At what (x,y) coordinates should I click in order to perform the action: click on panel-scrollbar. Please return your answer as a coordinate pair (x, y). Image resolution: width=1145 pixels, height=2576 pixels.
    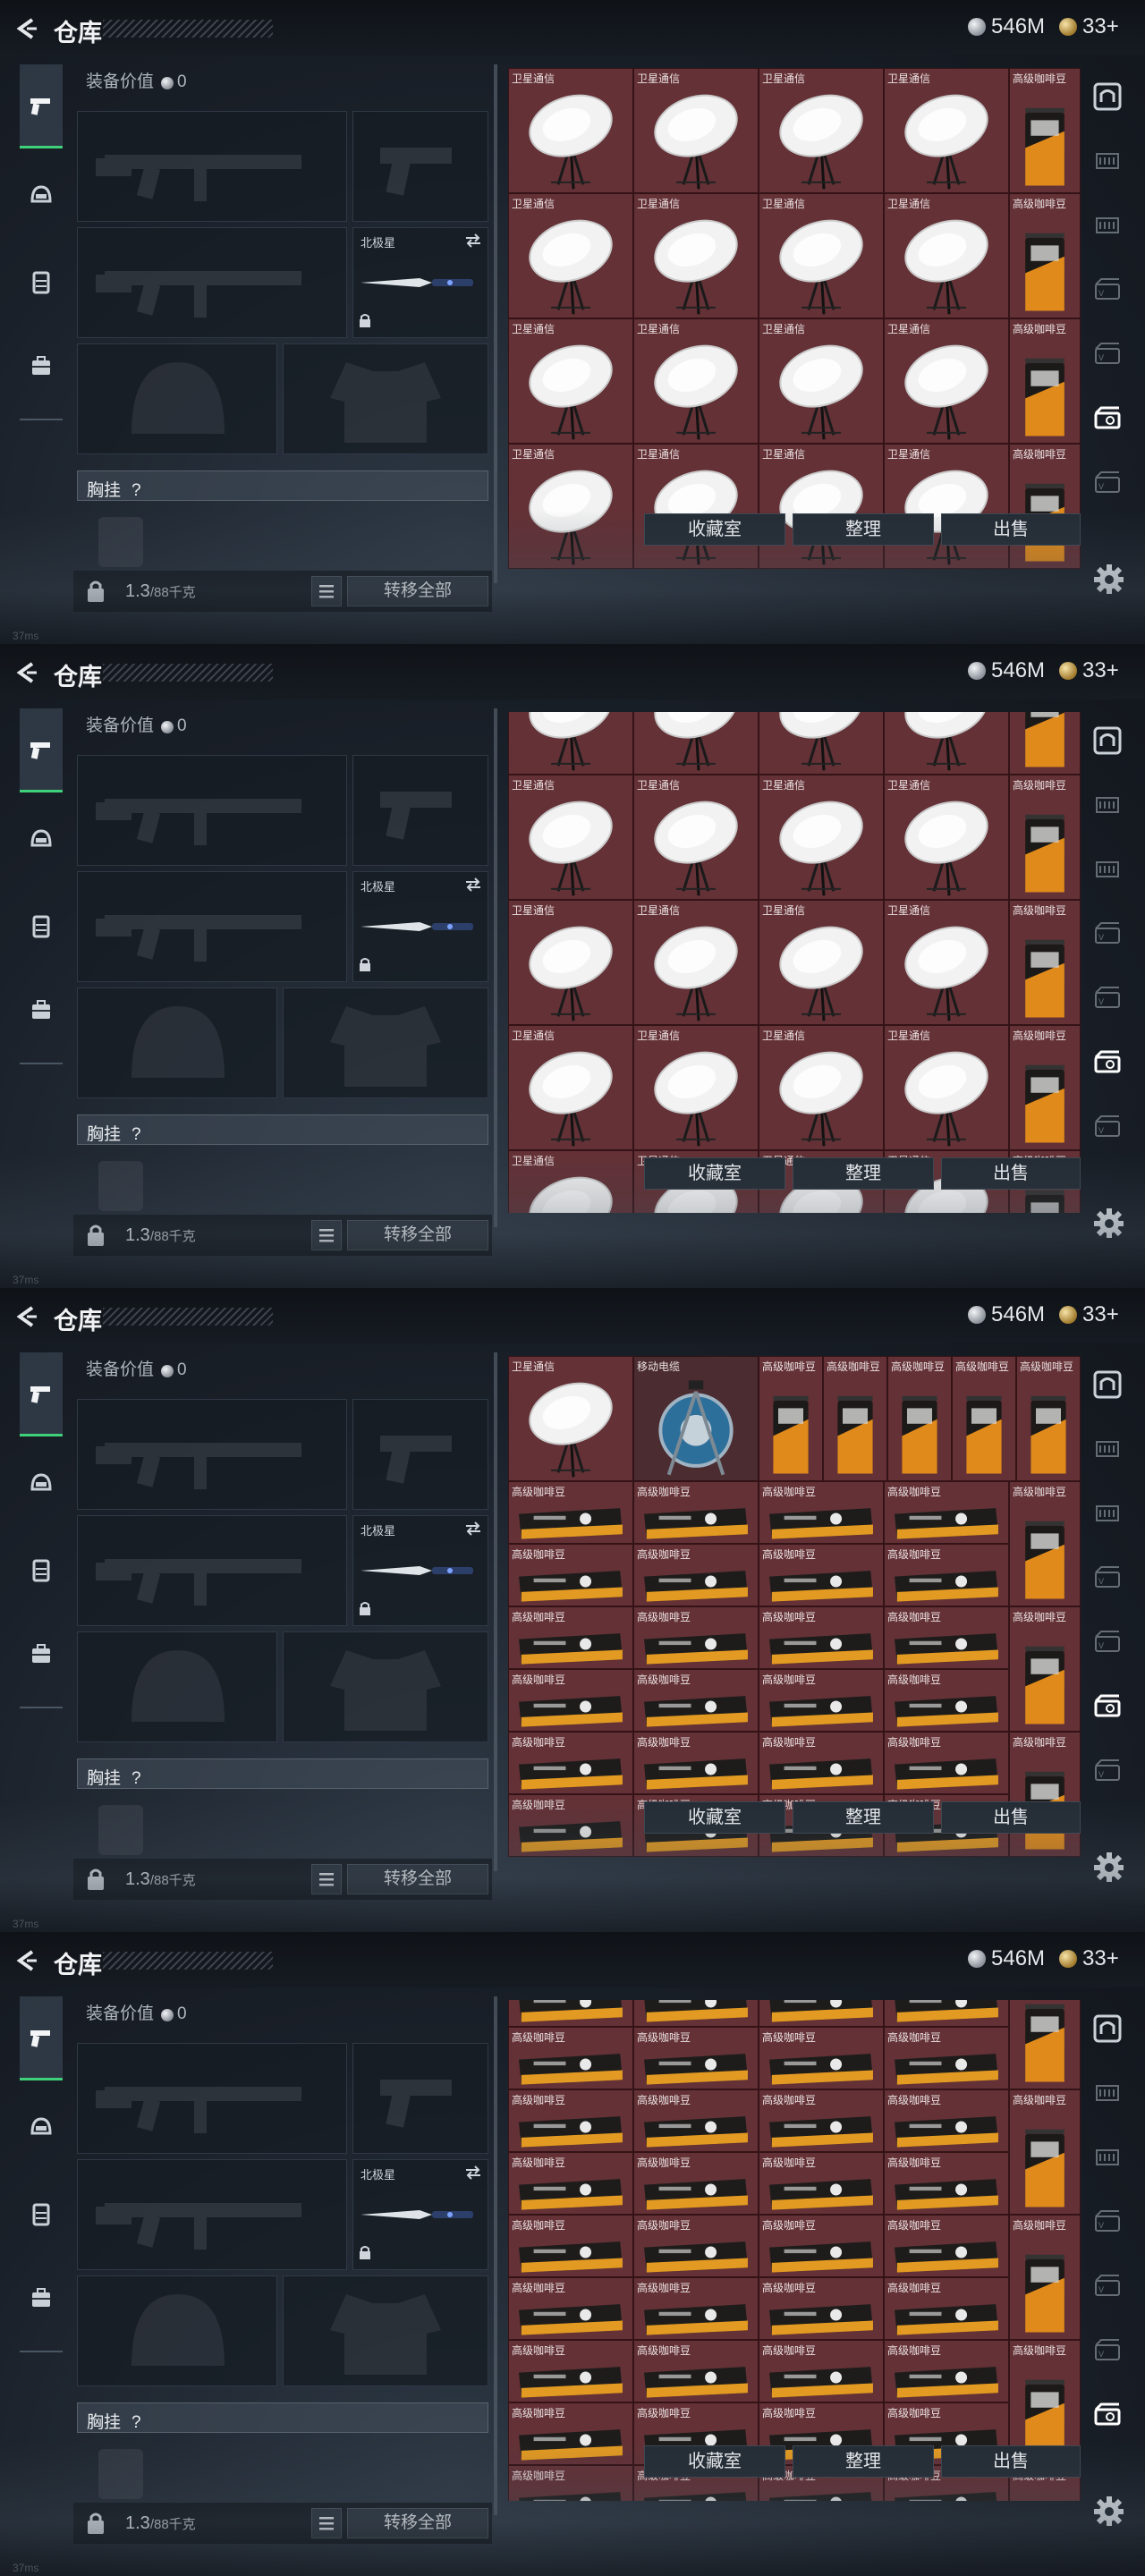
    Looking at the image, I should click on (495, 2255).